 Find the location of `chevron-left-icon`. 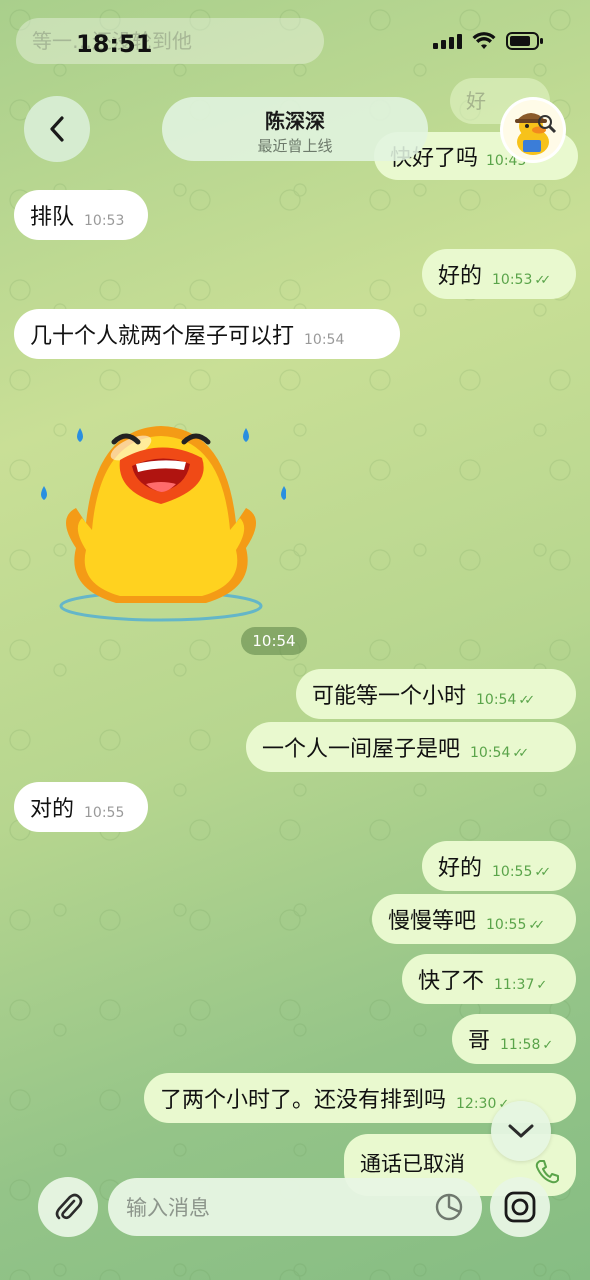

chevron-left-icon is located at coordinates (57, 129).